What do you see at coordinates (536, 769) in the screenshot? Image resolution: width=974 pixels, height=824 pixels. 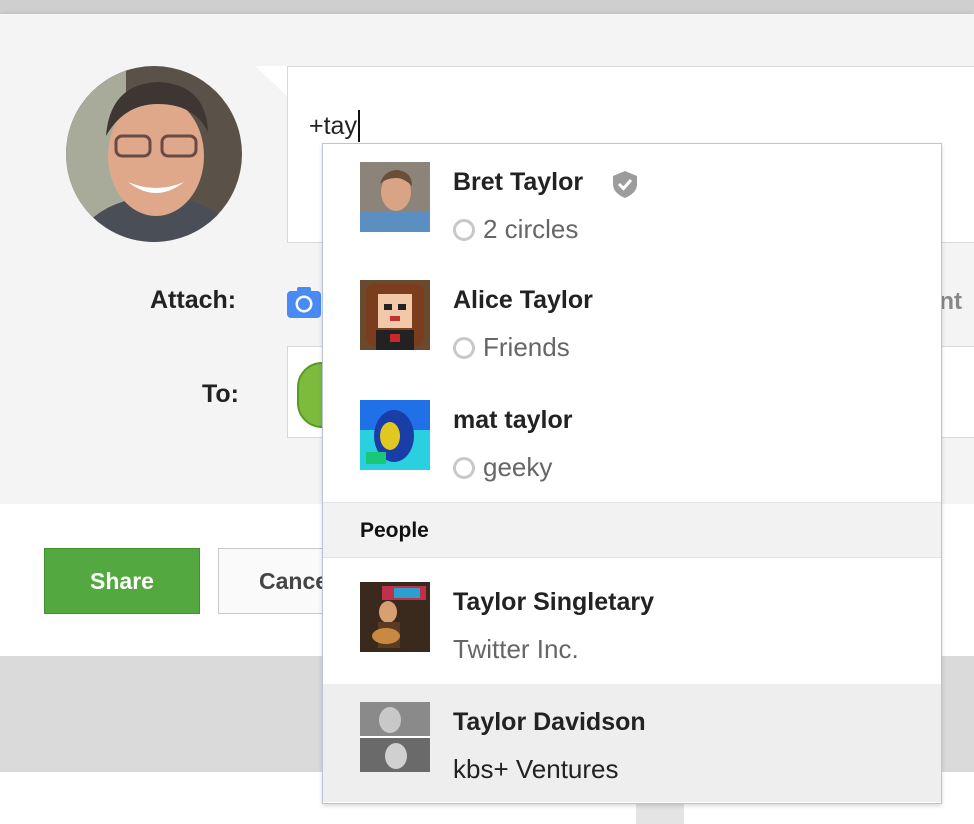 I see `contact-organization: kbs+ Ventures` at bounding box center [536, 769].